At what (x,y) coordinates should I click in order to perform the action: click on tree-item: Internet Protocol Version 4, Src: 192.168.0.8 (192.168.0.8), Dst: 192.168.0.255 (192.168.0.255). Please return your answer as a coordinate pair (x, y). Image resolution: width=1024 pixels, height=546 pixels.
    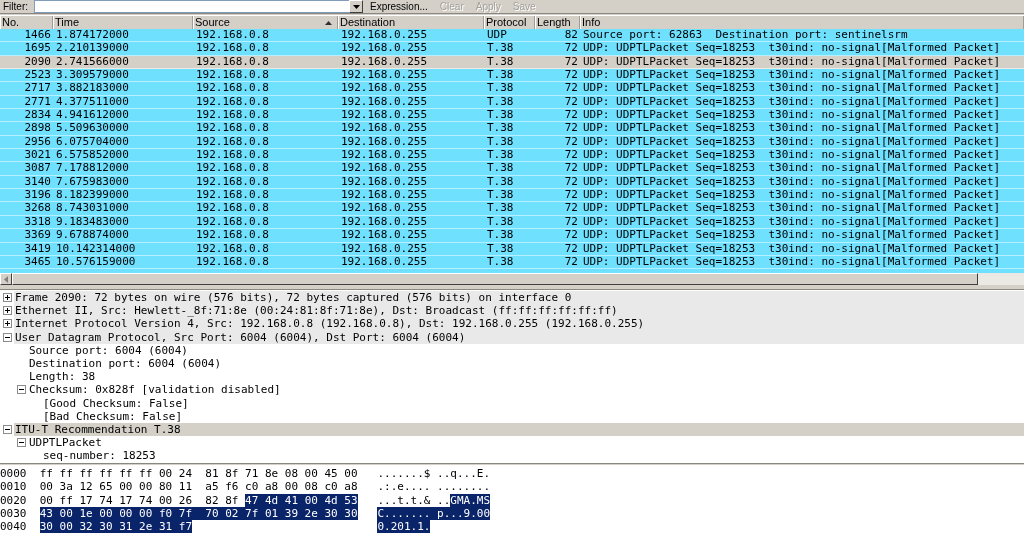
    Looking at the image, I should click on (519, 324).